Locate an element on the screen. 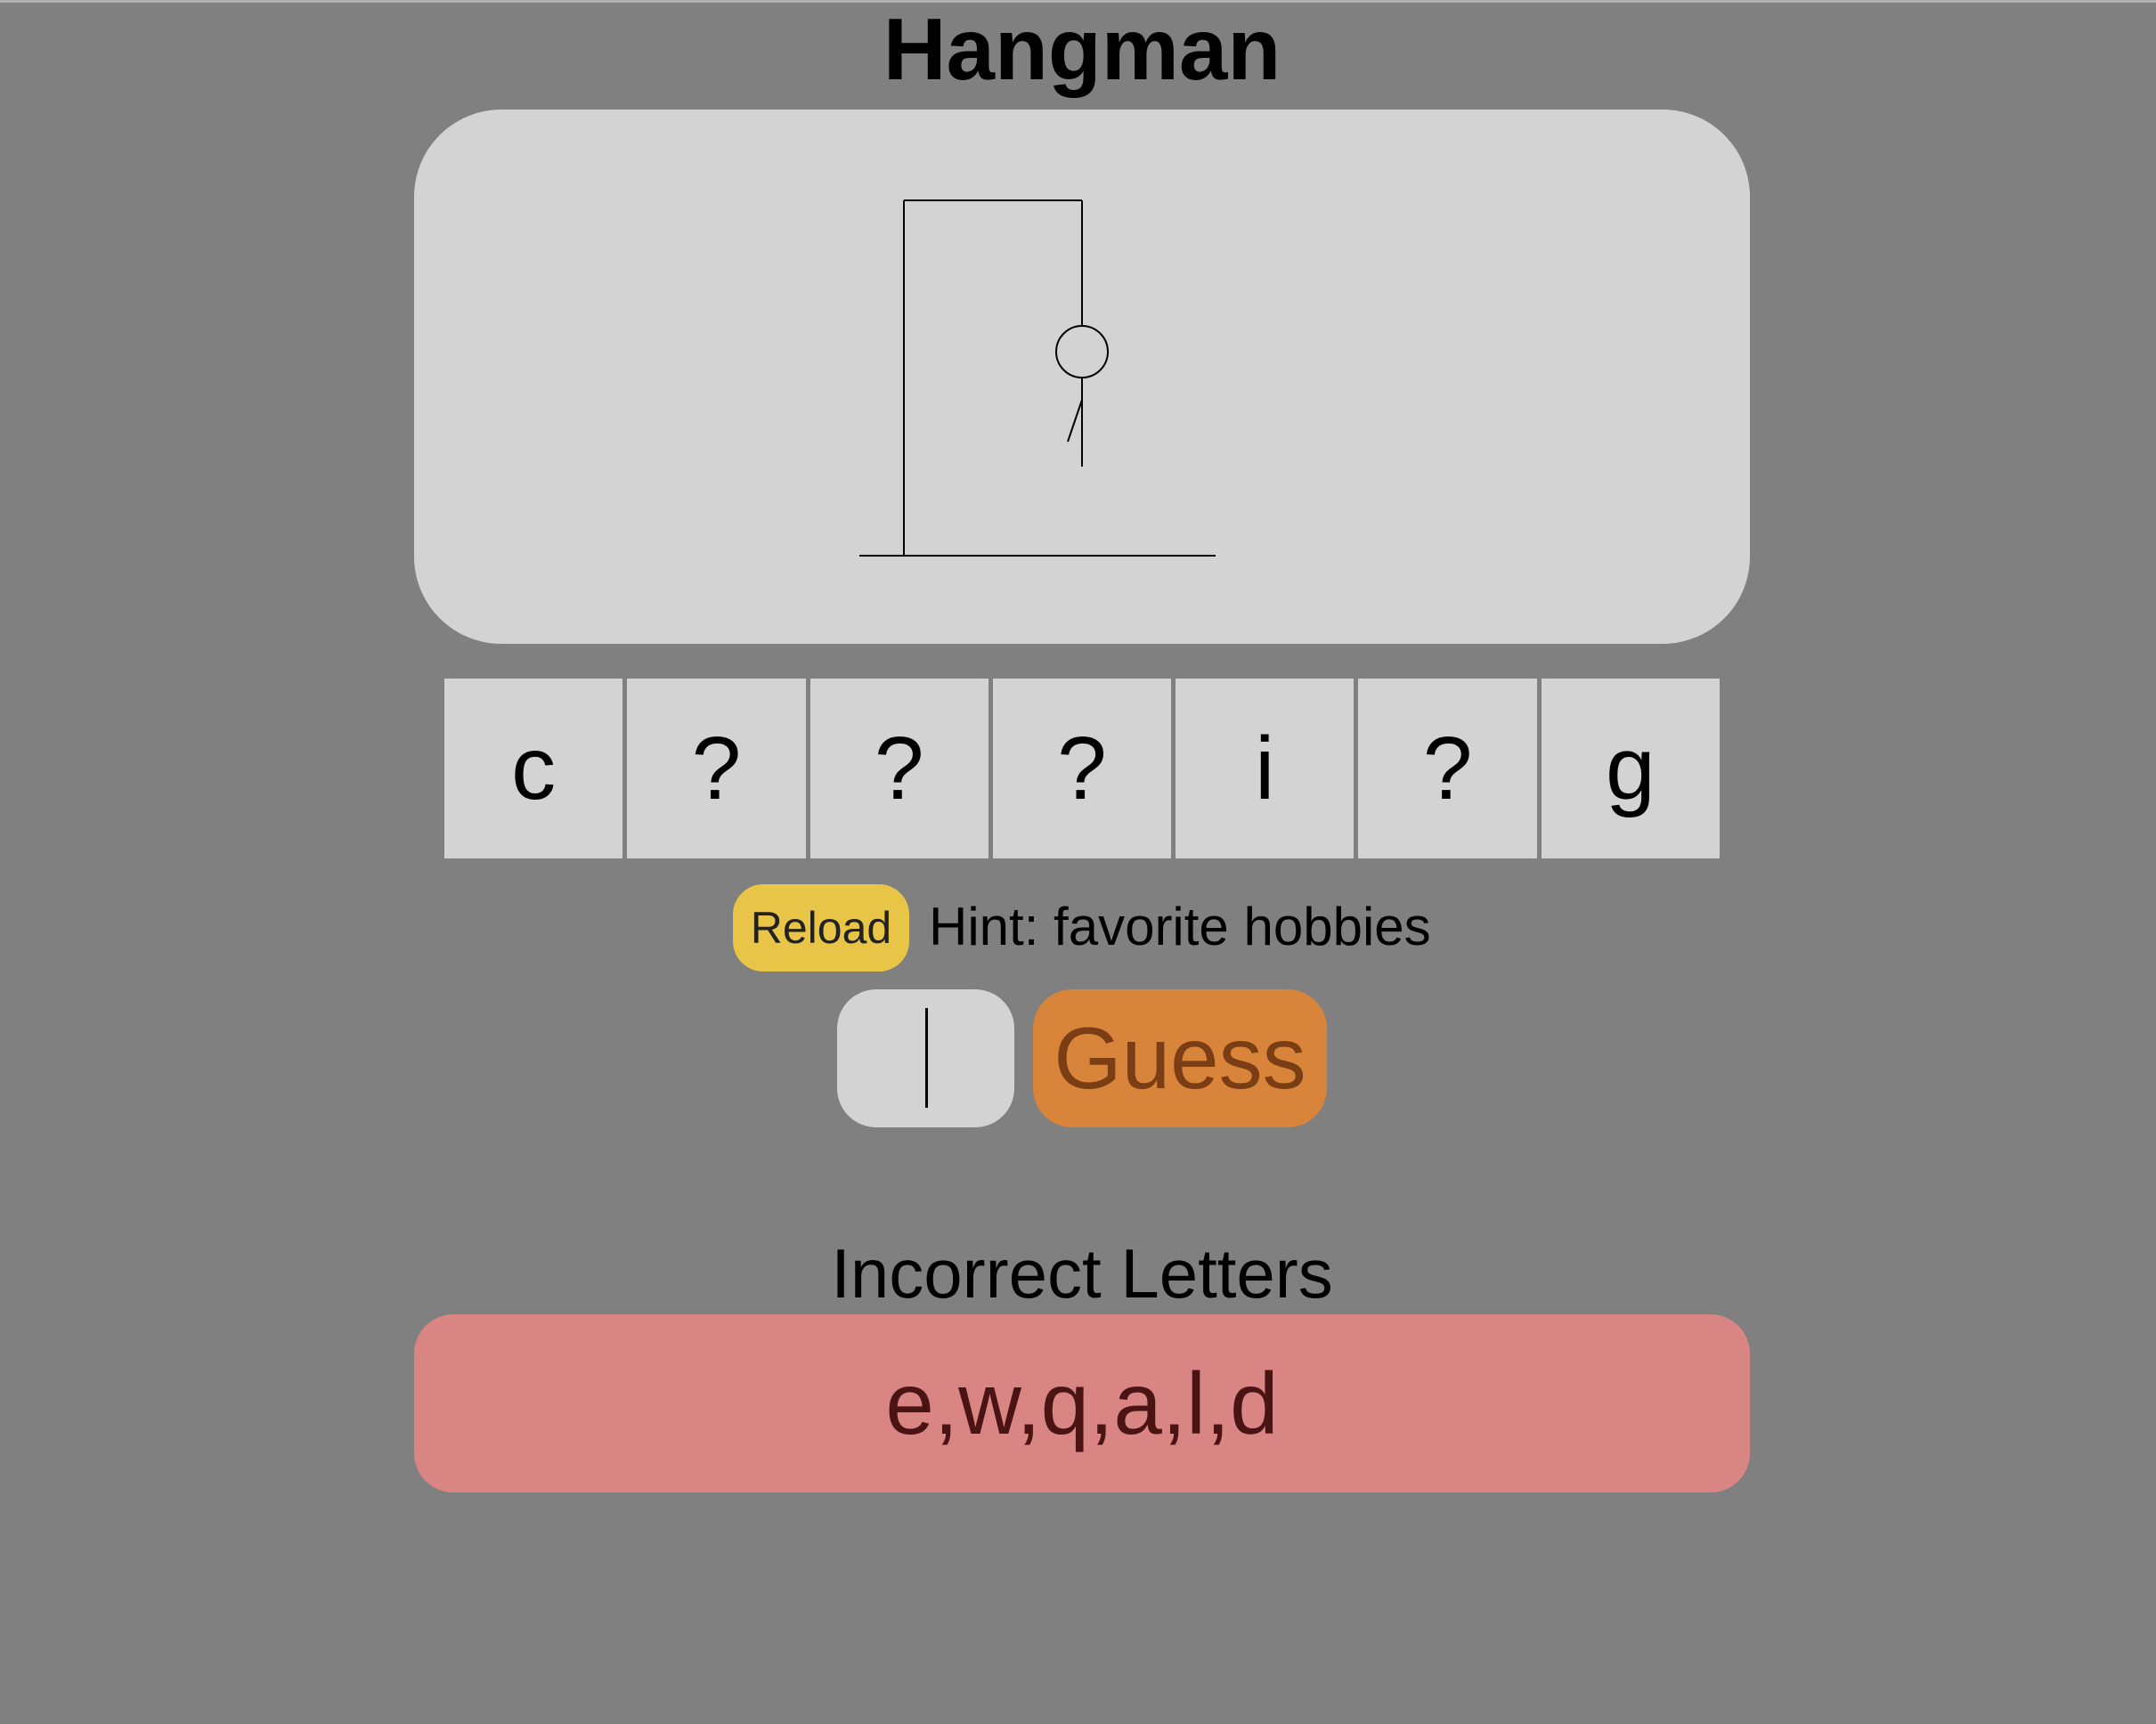 Image resolution: width=2156 pixels, height=1724 pixels. incorrect-letters-list: e,w,q,a,l,d is located at coordinates (1082, 1403).